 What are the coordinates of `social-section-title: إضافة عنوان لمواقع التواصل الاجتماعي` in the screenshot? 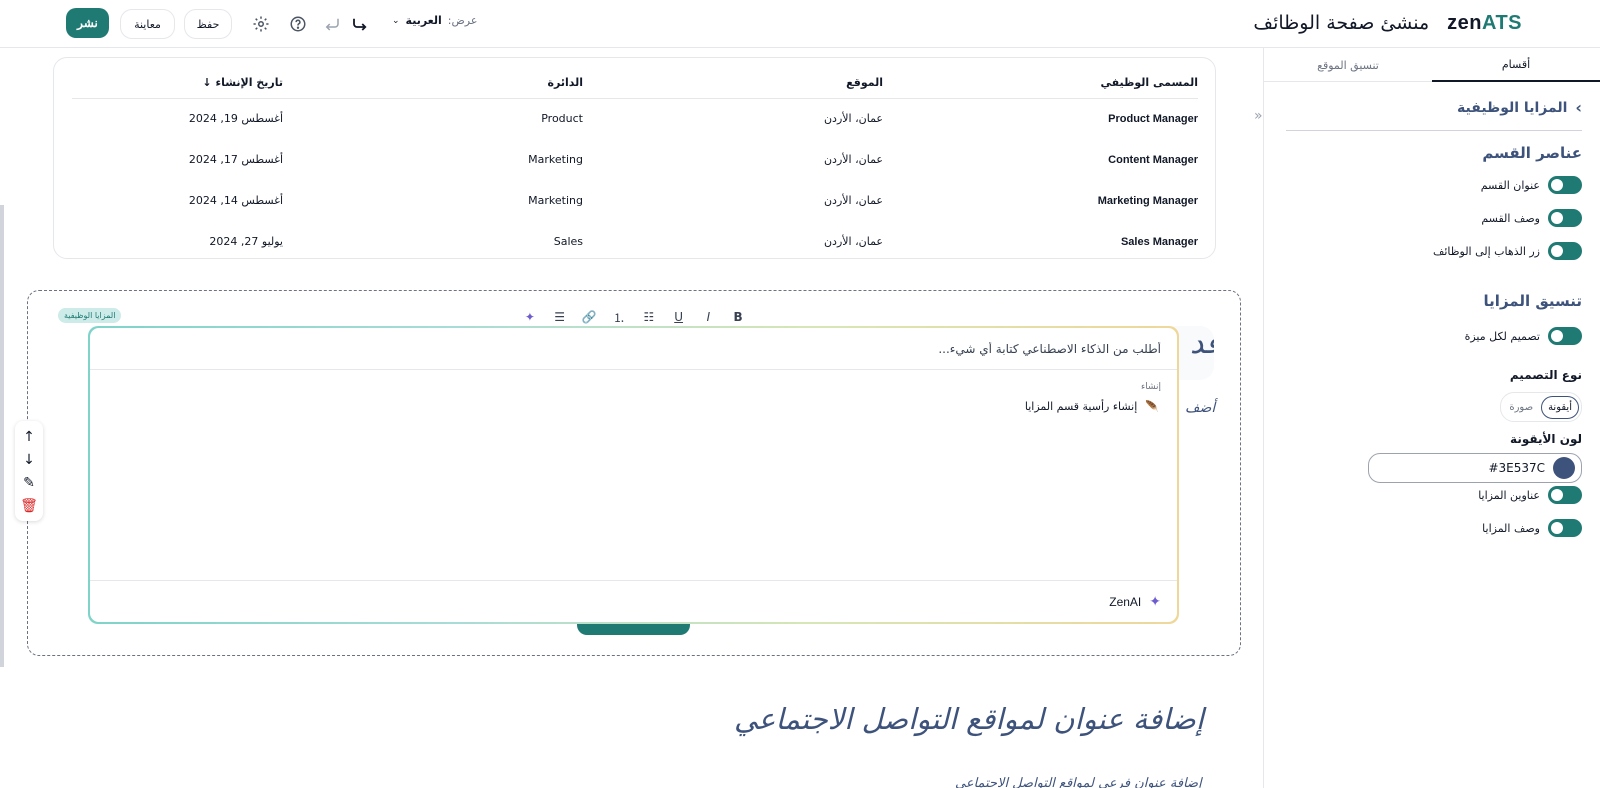 It's located at (969, 719).